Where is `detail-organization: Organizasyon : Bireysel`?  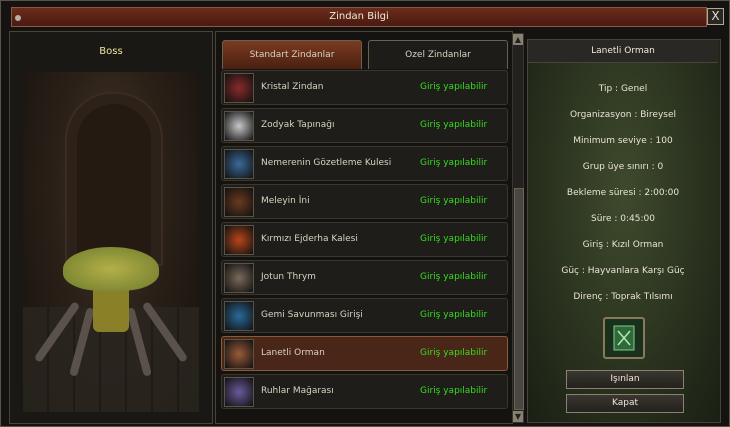
detail-organization: Organizasyon : Bireysel is located at coordinates (623, 115).